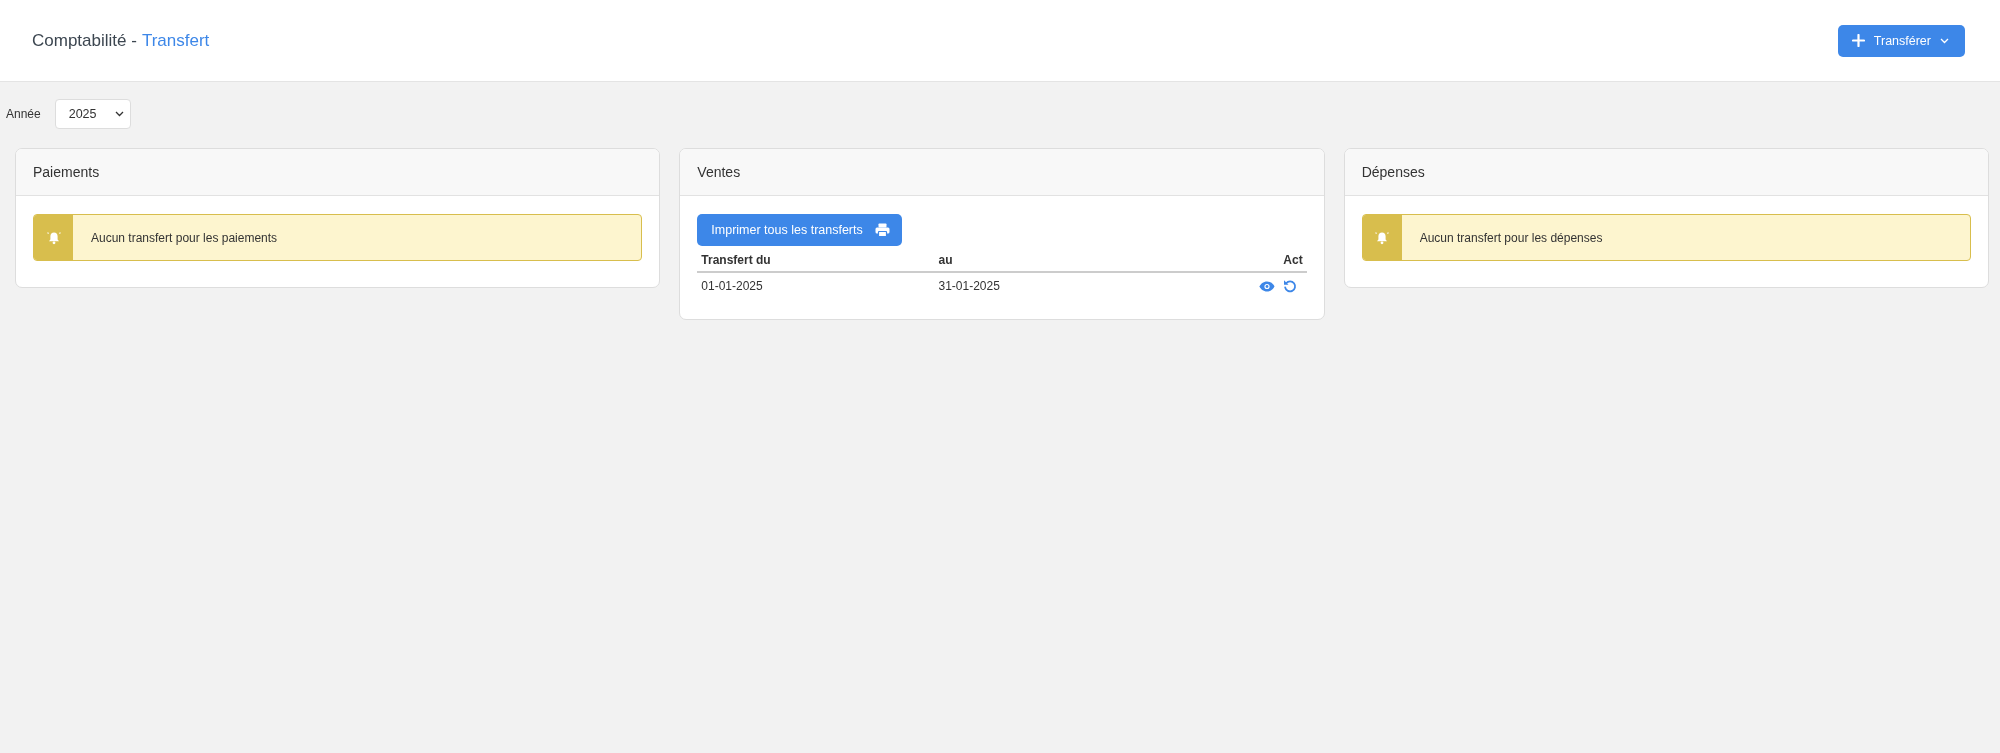 Image resolution: width=2000 pixels, height=753 pixels. Describe the element at coordinates (969, 286) in the screenshot. I see `table-cell: 31-01-2025` at that location.